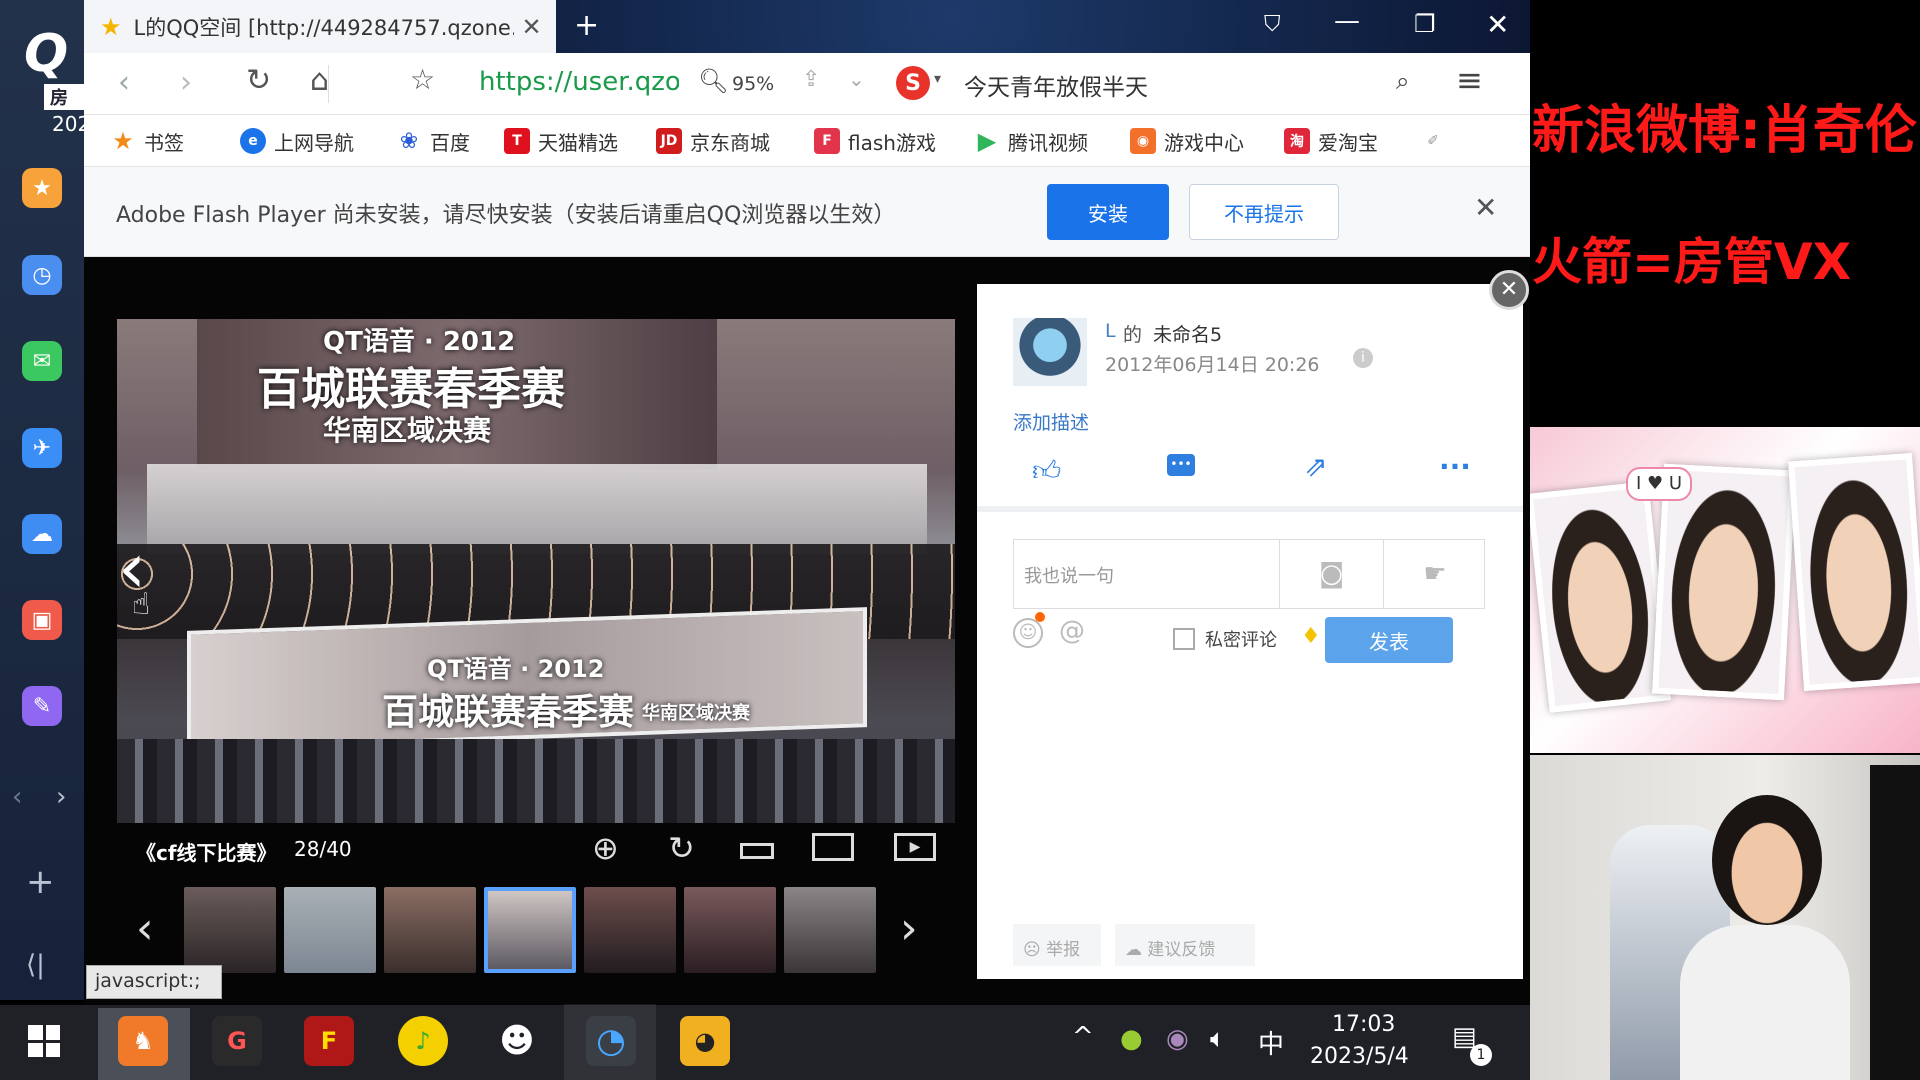 This screenshot has width=1920, height=1080. Describe the element at coordinates (422, 79) in the screenshot. I see `favorite-icon: ☆` at that location.